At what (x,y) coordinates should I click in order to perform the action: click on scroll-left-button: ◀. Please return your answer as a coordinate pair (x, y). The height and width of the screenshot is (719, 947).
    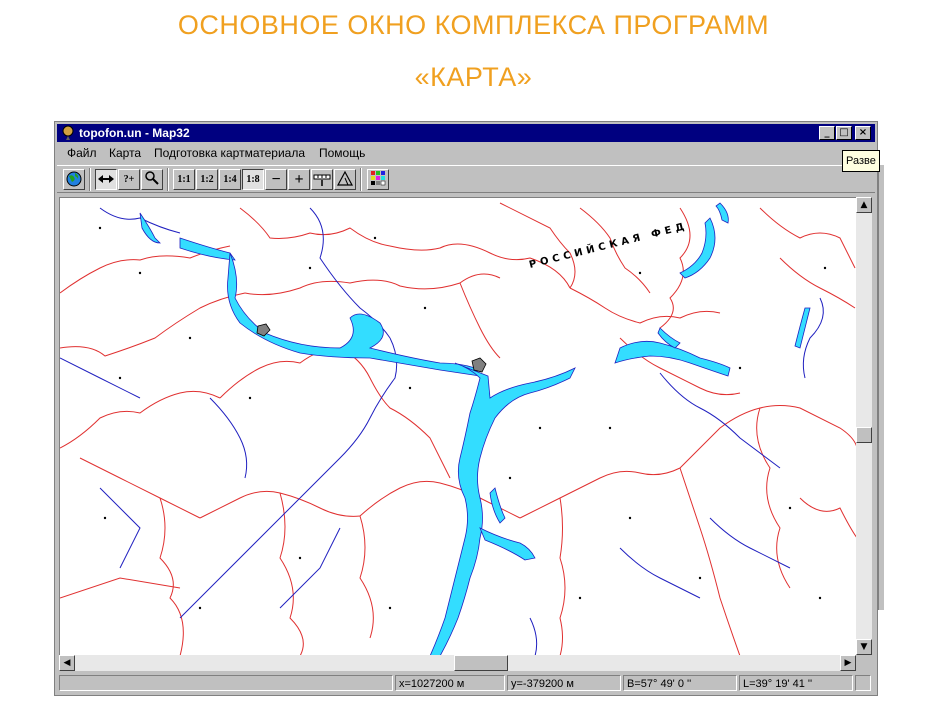
    Looking at the image, I should click on (67, 663).